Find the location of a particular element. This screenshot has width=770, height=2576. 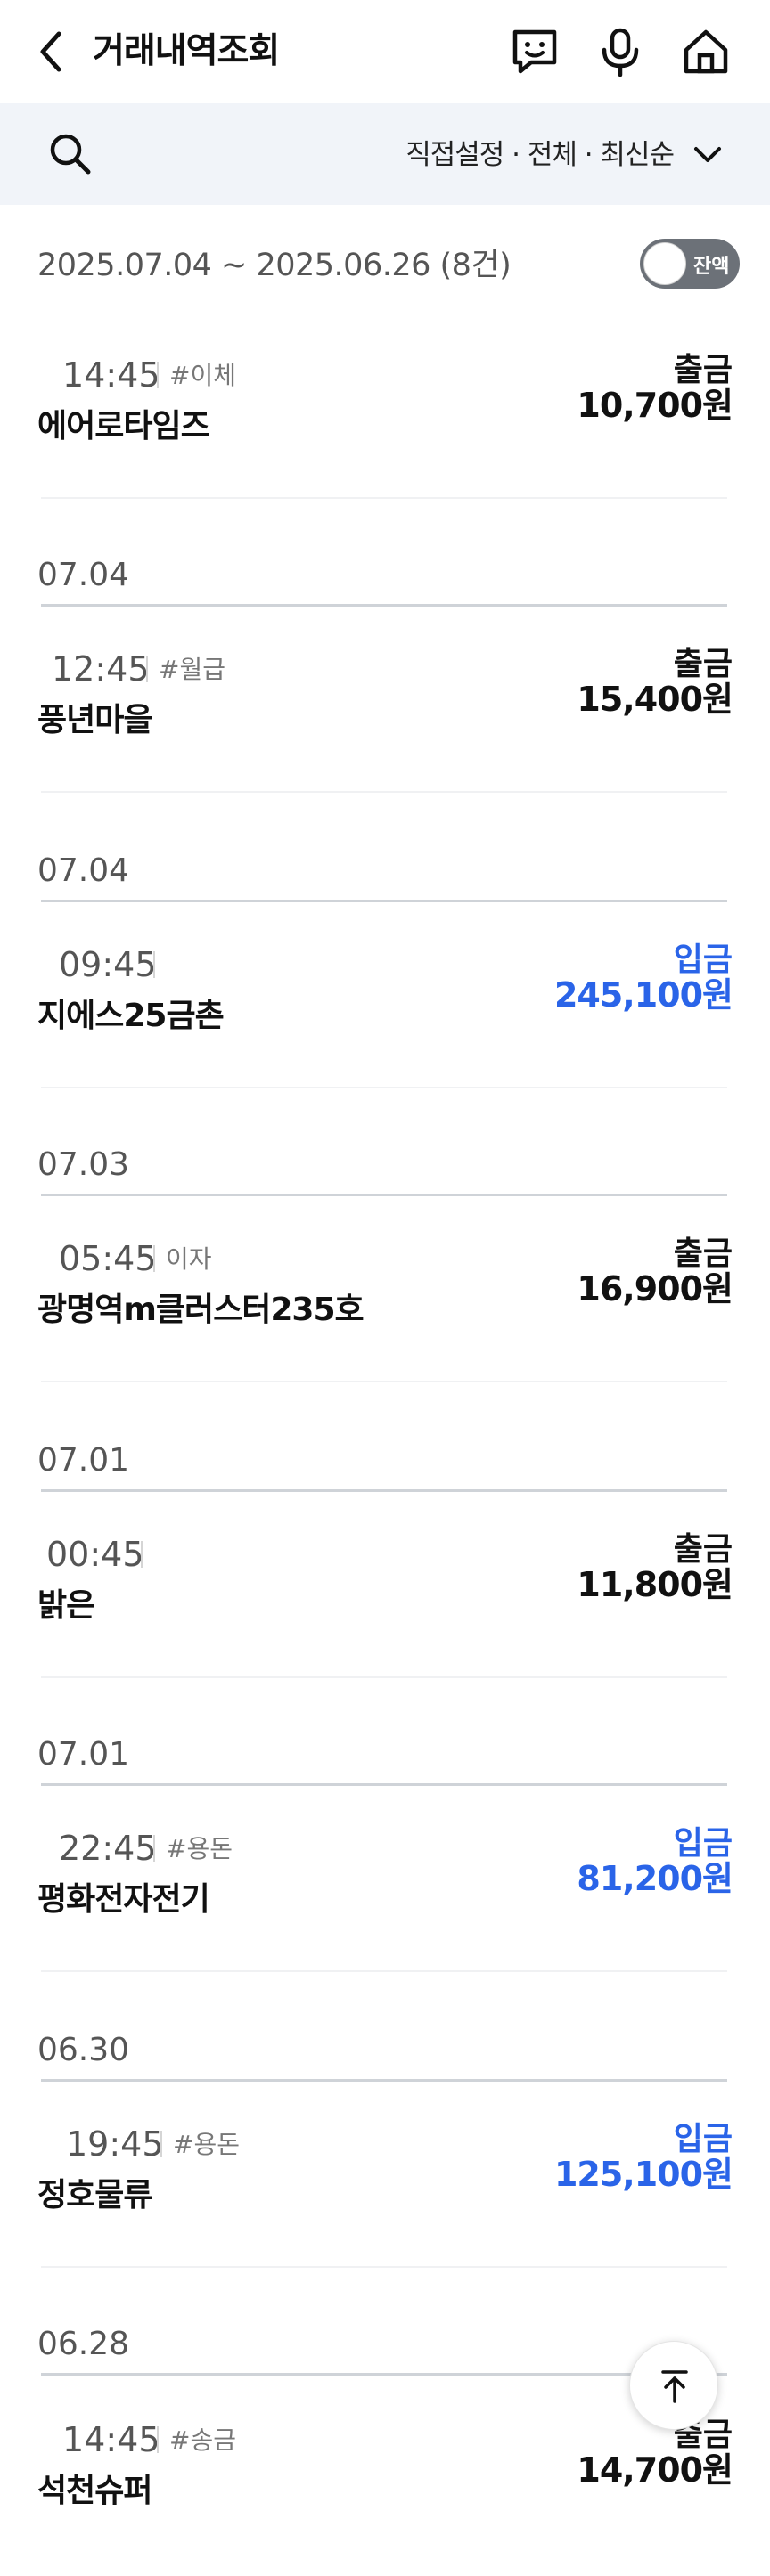

transaction-tag: #이체 is located at coordinates (202, 376).